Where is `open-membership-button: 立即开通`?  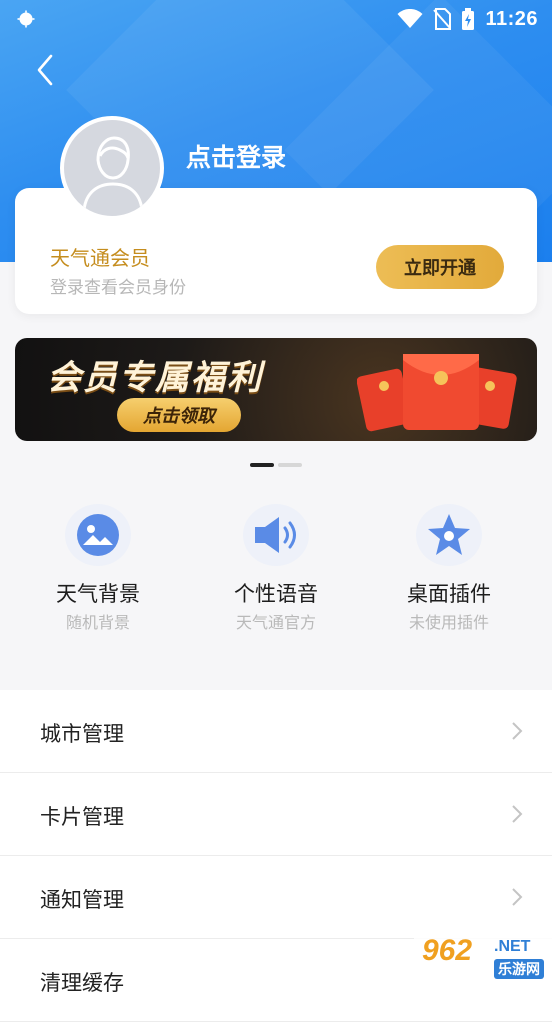
open-membership-button: 立即开通 is located at coordinates (440, 267).